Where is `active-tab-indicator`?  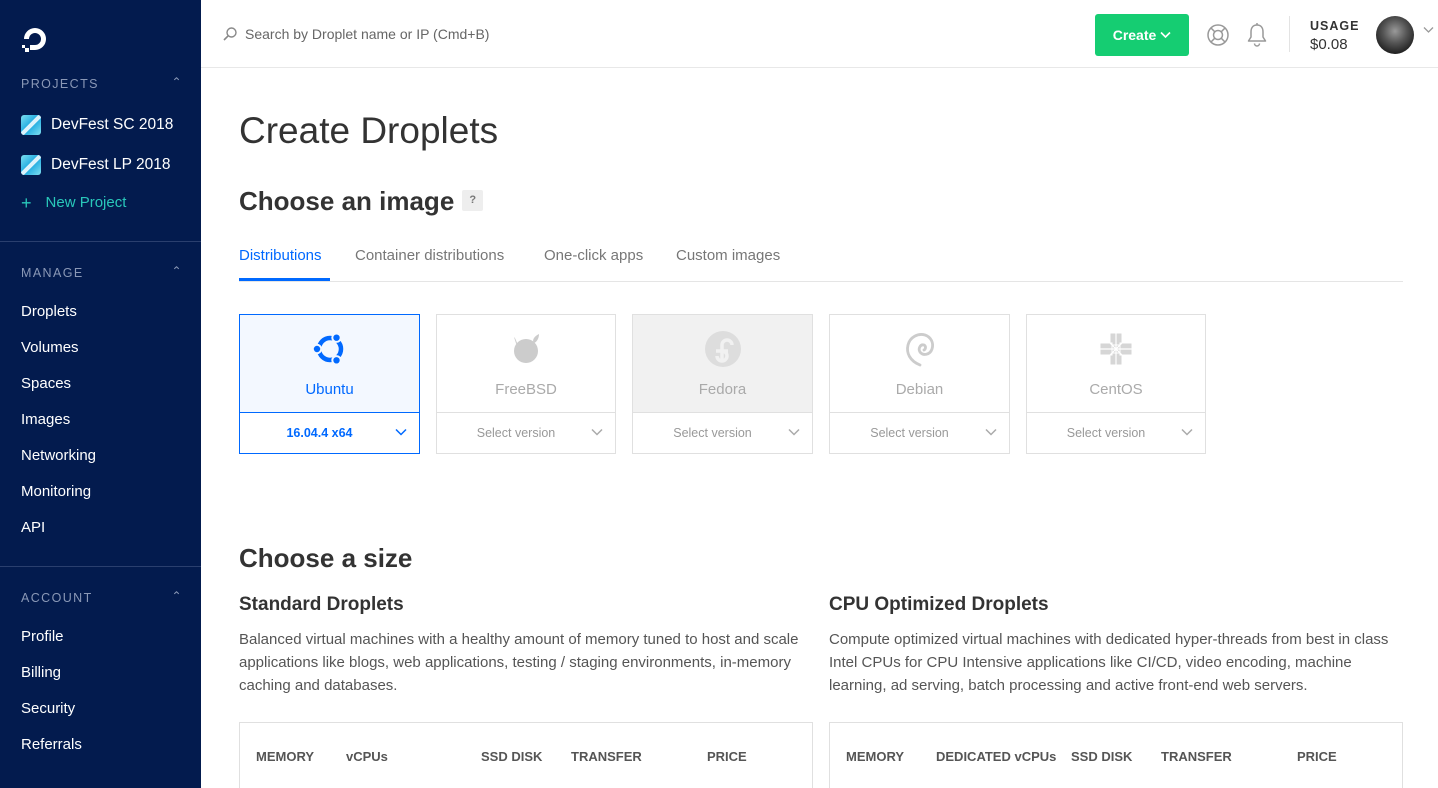 active-tab-indicator is located at coordinates (284, 279).